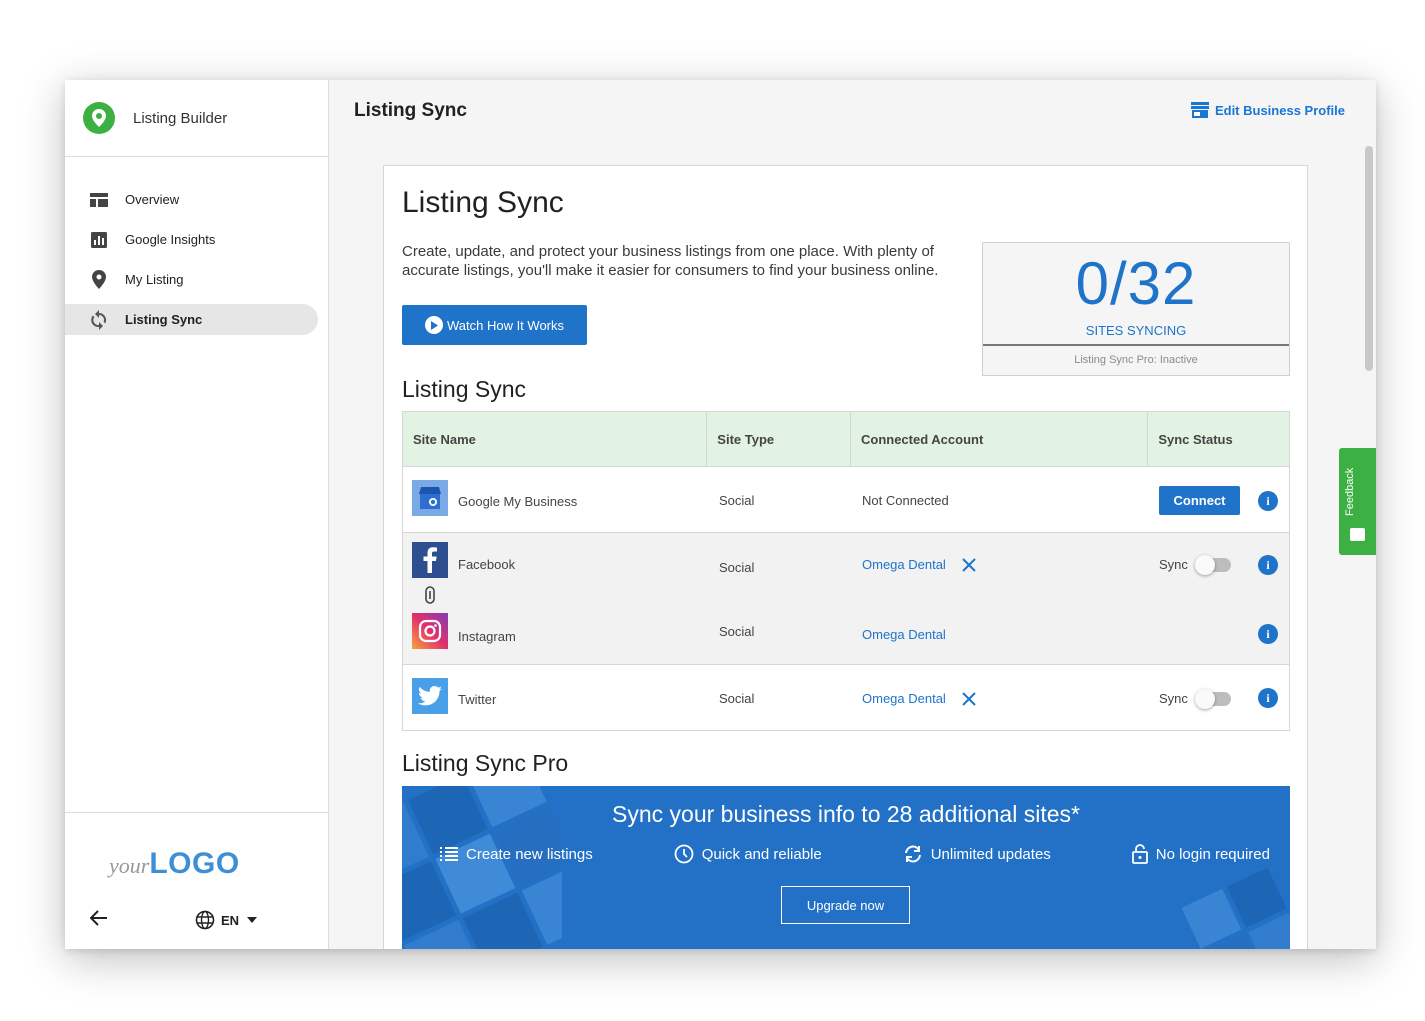 This screenshot has width=1425, height=1021. What do you see at coordinates (684, 854) in the screenshot?
I see `clock-icon` at bounding box center [684, 854].